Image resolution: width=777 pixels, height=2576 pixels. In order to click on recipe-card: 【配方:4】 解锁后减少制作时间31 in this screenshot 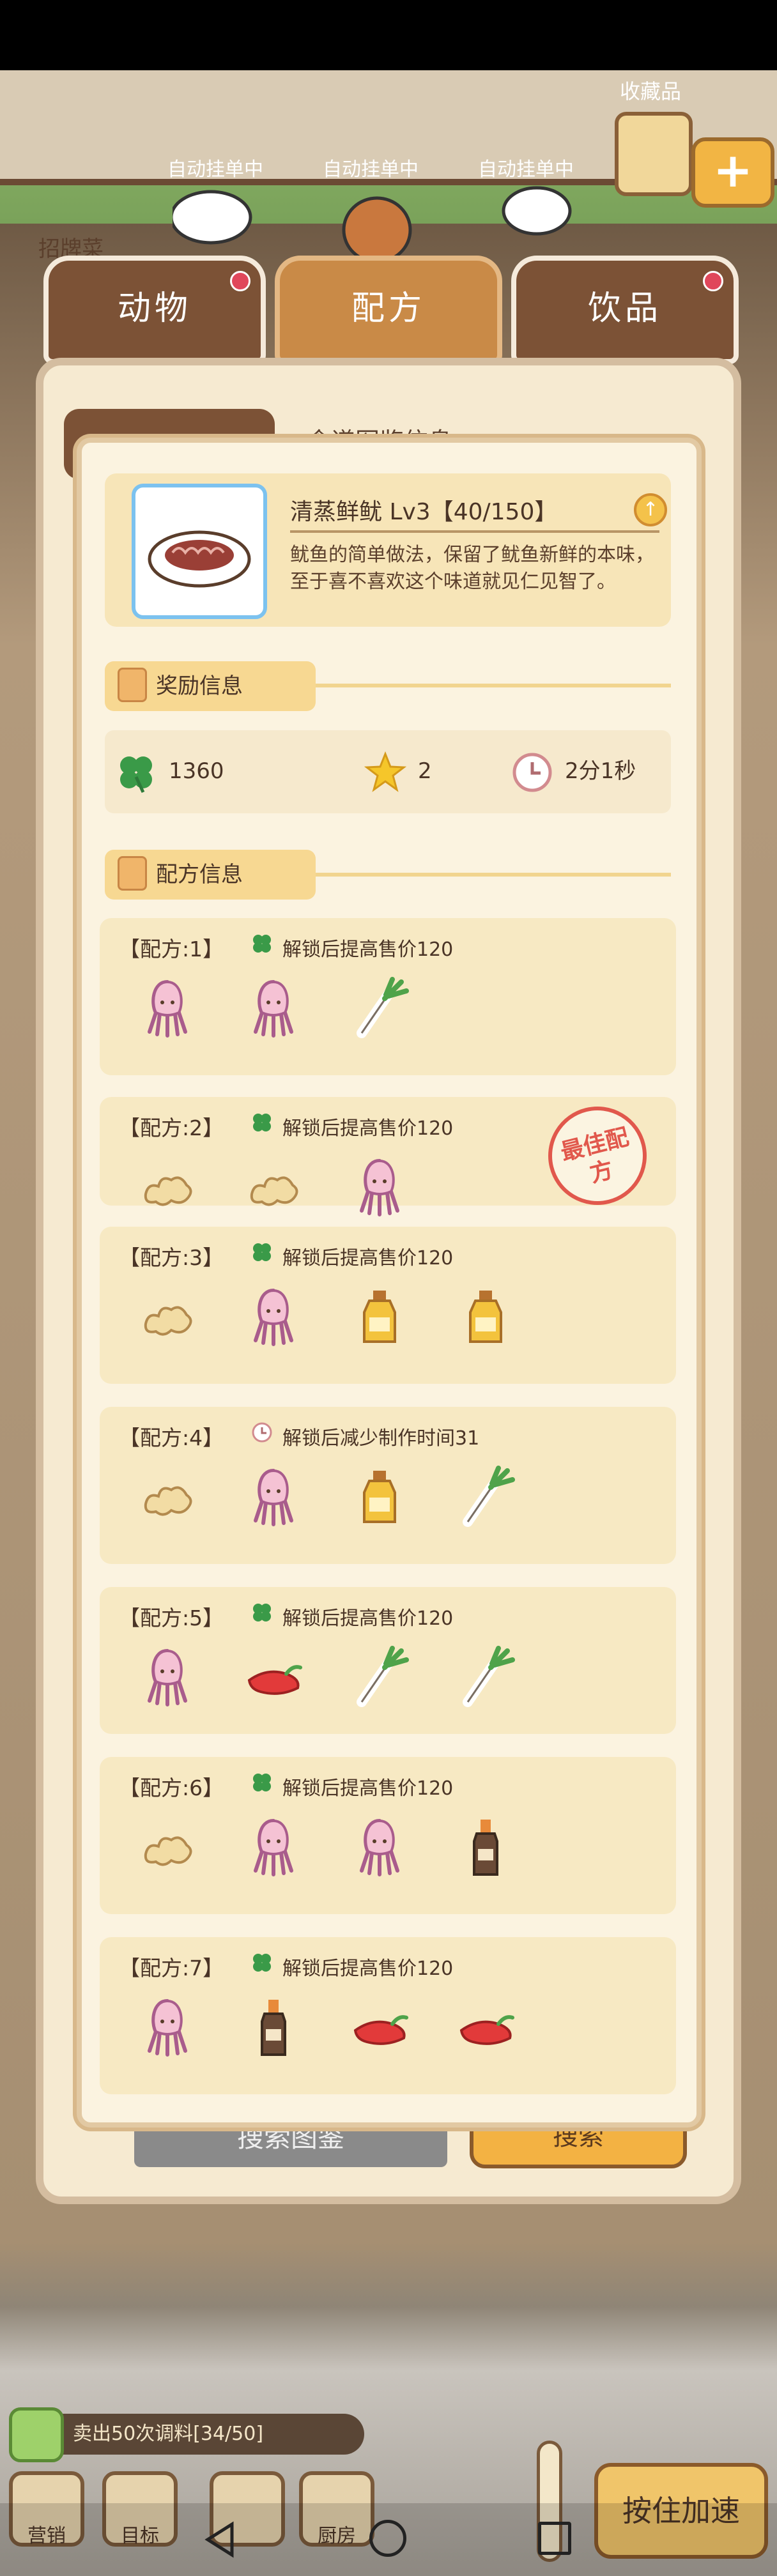, I will do `click(388, 1485)`.